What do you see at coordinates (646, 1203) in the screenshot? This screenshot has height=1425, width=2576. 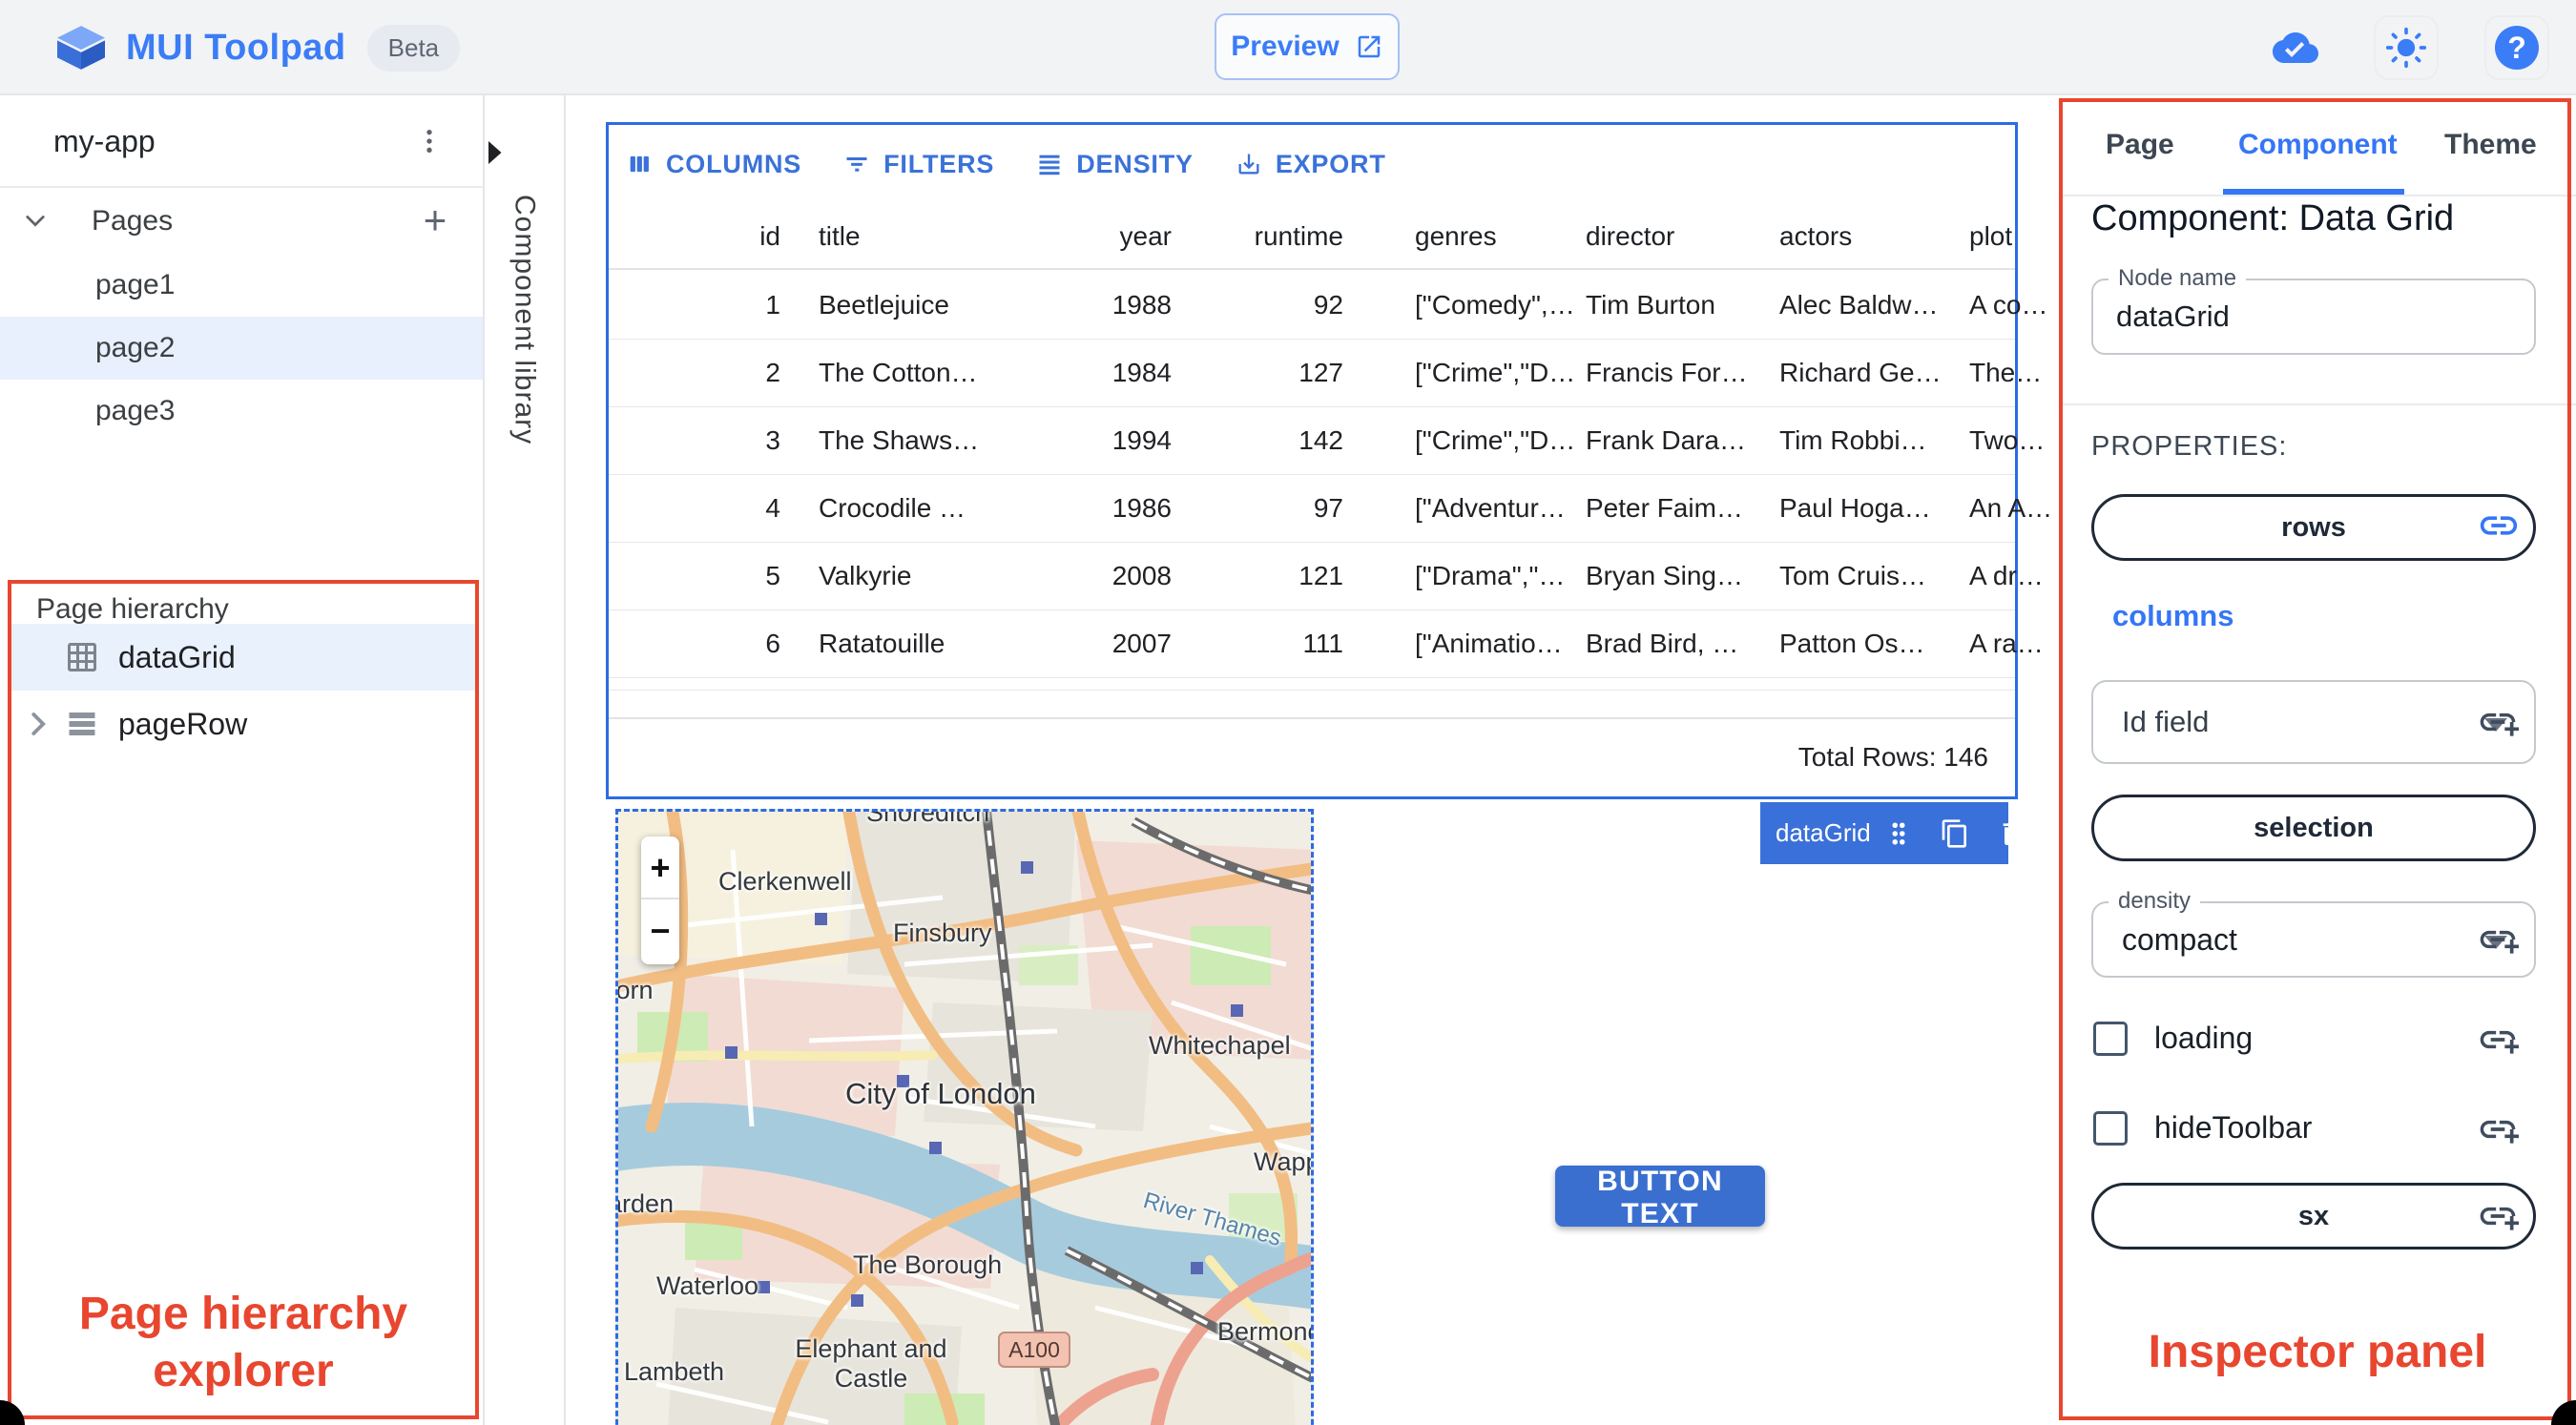 I see `map-label: Garden` at bounding box center [646, 1203].